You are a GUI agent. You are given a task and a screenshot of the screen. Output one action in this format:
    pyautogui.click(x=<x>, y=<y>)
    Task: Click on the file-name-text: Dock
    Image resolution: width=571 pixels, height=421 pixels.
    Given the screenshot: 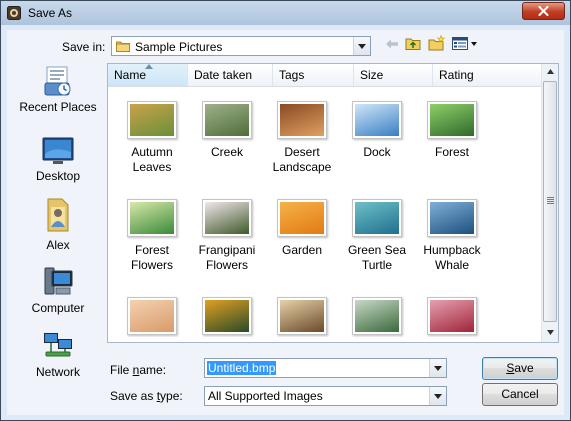 What is the action you would take?
    pyautogui.click(x=377, y=152)
    